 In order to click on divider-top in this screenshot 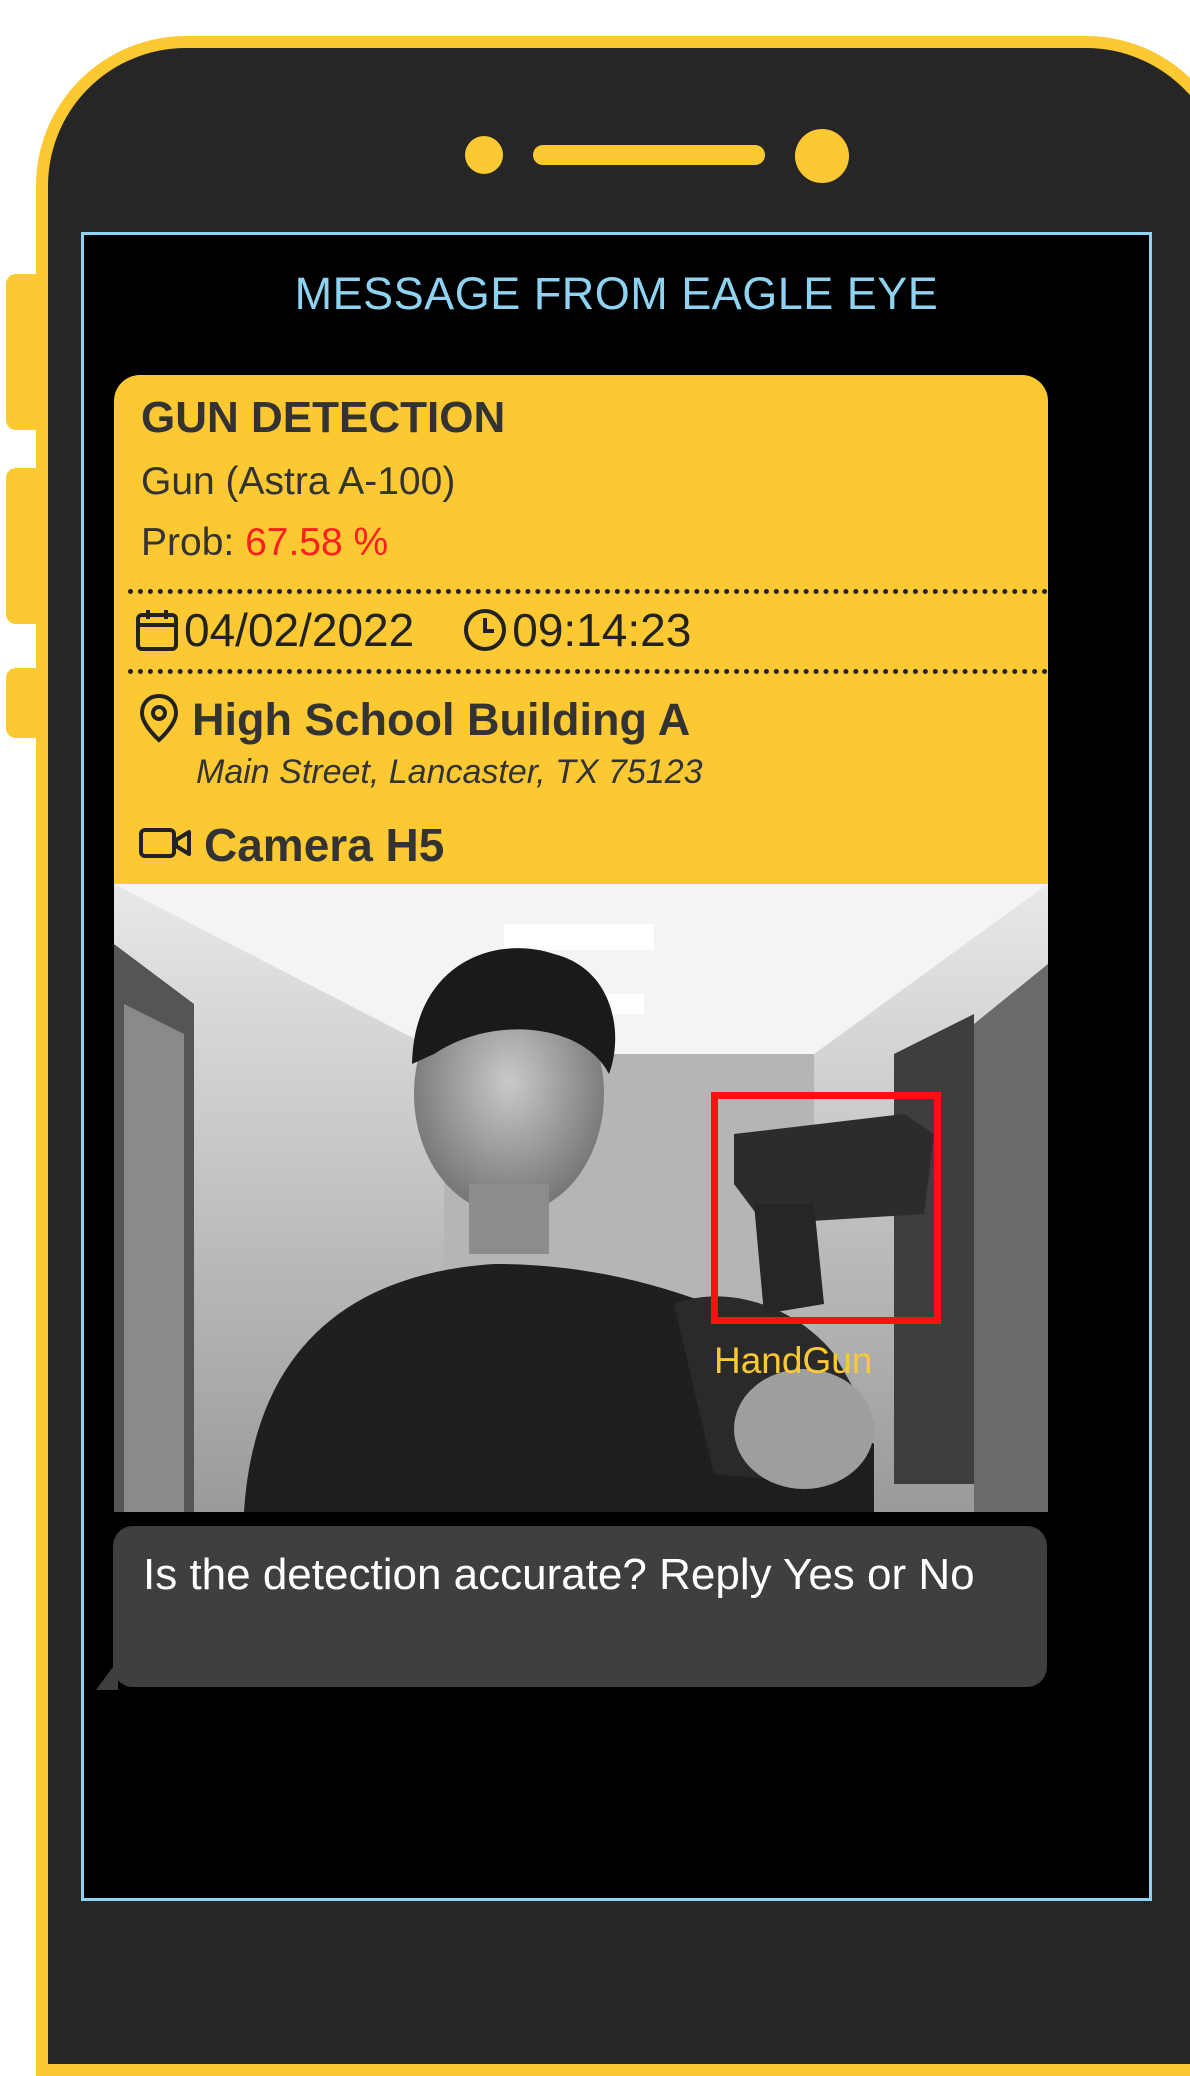, I will do `click(588, 591)`.